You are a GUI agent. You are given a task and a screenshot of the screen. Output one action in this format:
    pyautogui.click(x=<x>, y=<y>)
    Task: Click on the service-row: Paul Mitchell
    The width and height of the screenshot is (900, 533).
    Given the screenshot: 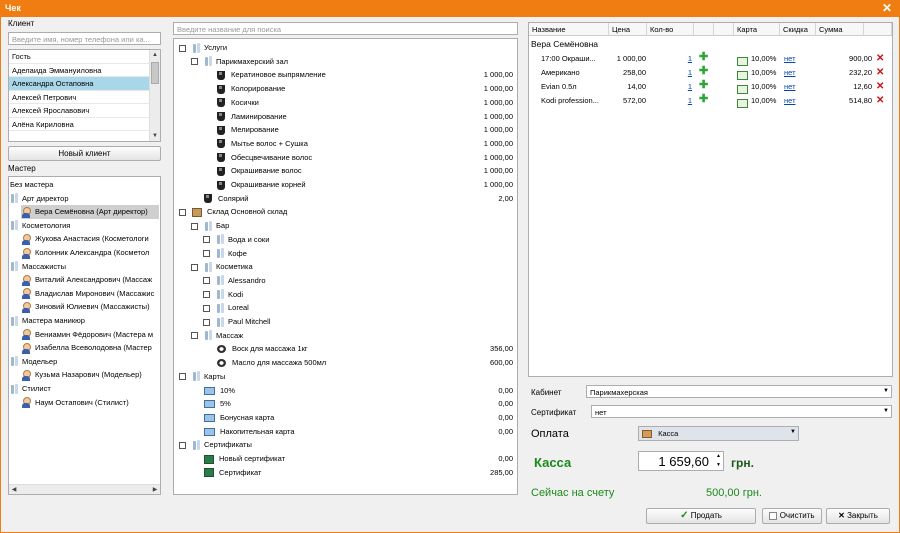 What is the action you would take?
    pyautogui.click(x=358, y=322)
    